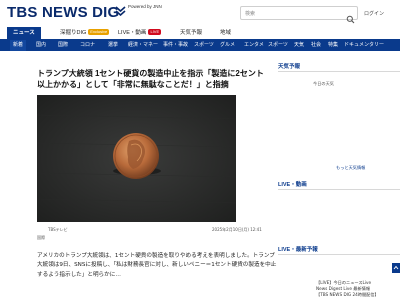  I want to click on login-link: ログイン, so click(374, 13).